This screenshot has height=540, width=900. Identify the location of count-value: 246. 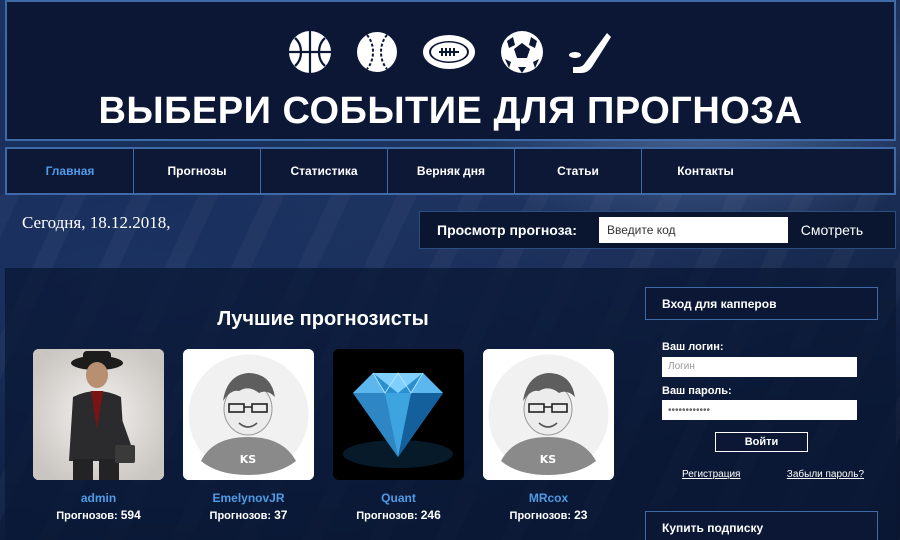
(430, 515).